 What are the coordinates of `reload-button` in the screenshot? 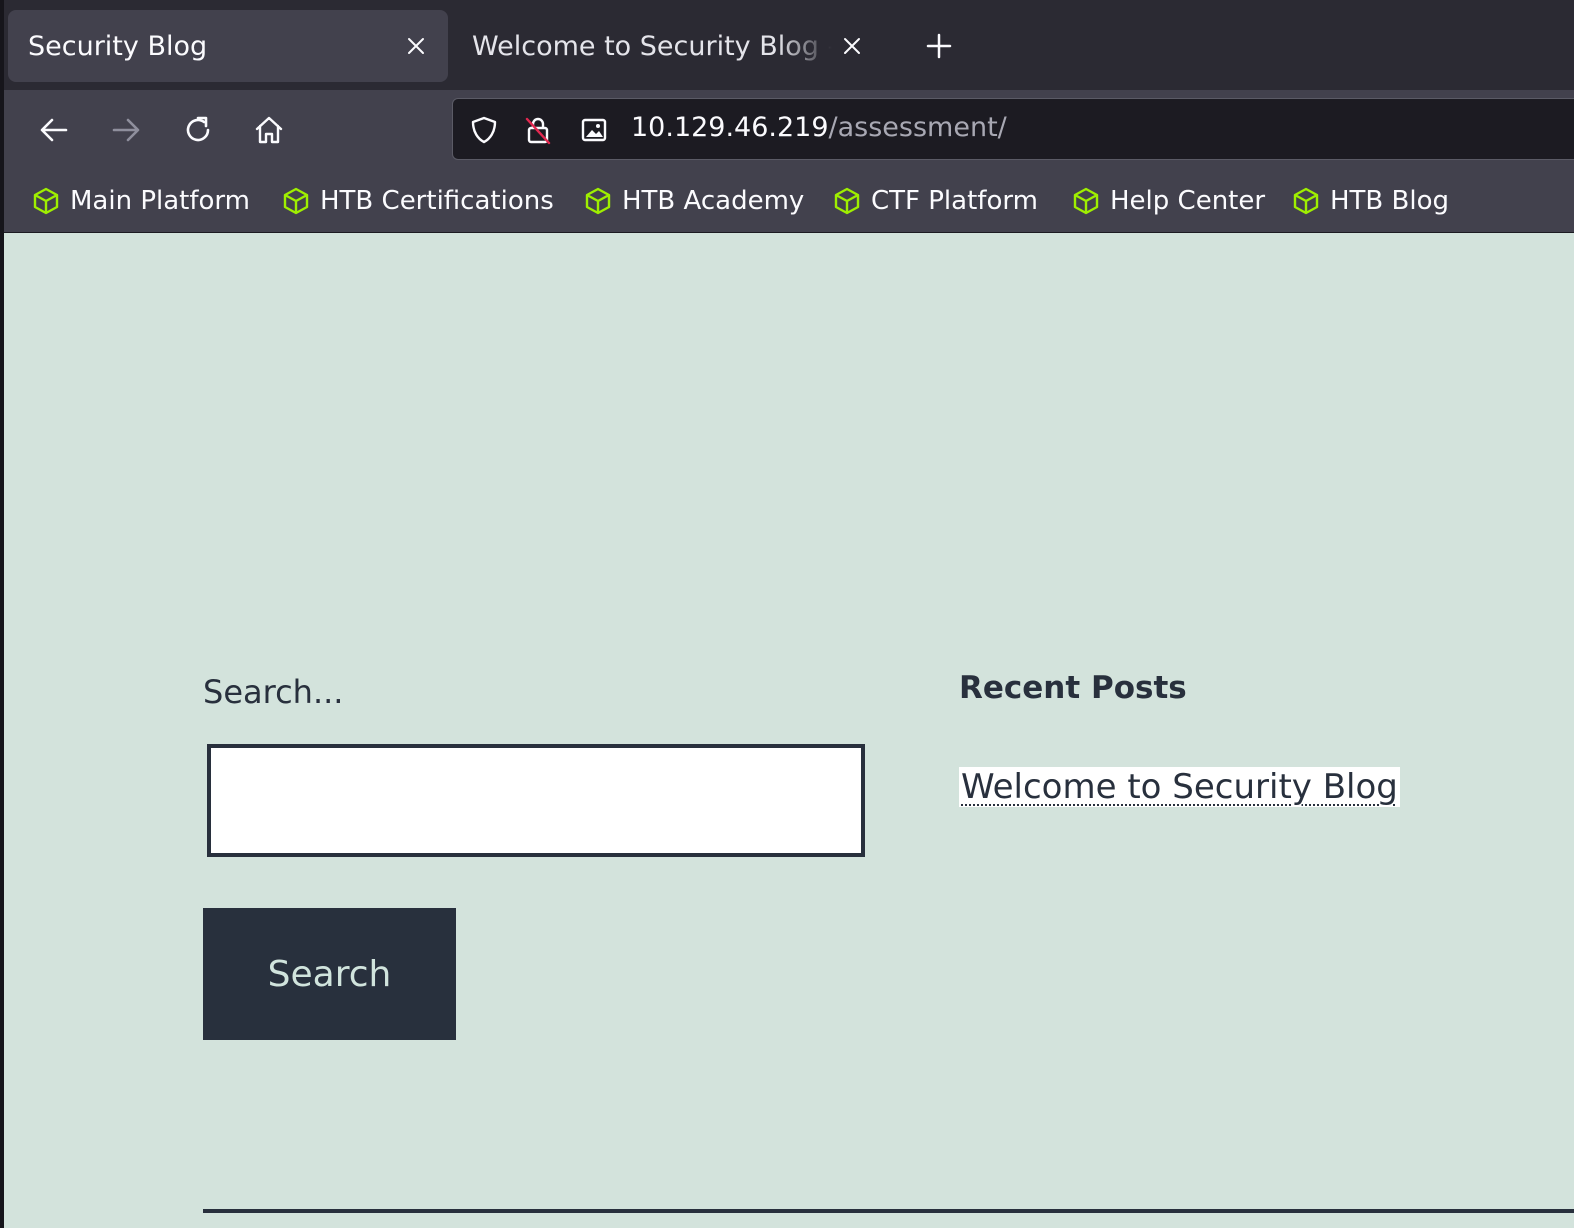 It's located at (198, 130).